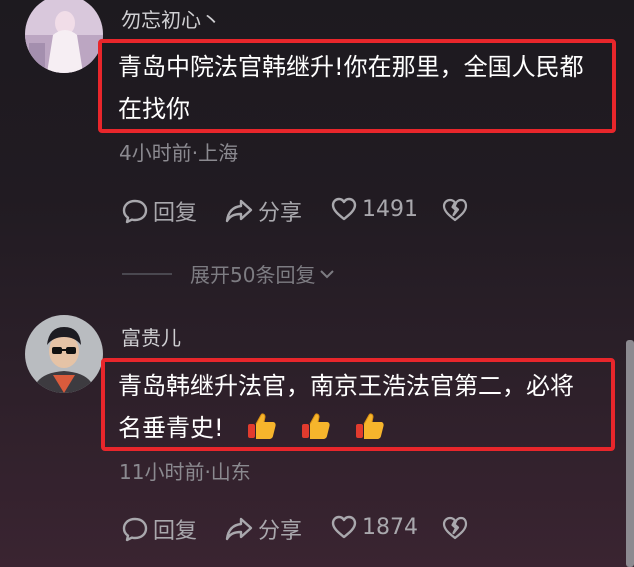 The height and width of the screenshot is (567, 634). I want to click on scrollbar, so click(630, 453).